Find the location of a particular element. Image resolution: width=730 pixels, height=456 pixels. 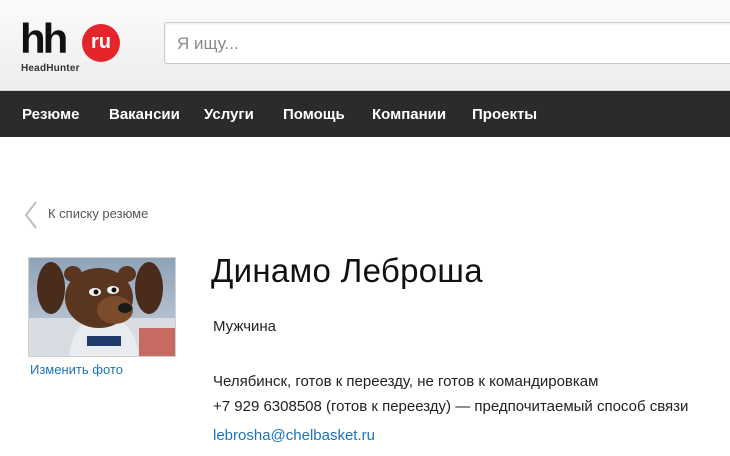

profile-photo is located at coordinates (102, 307).